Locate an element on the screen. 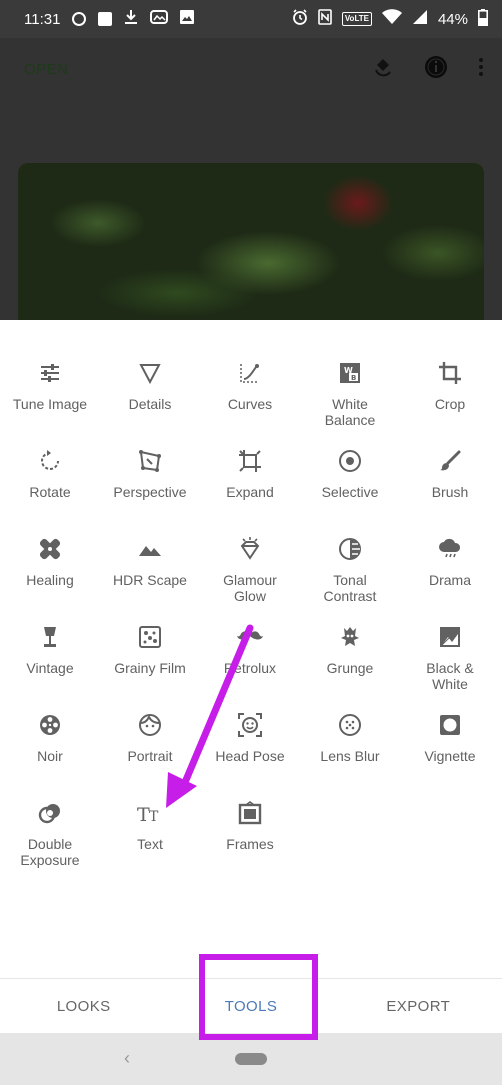 This screenshot has height=1085, width=502. tool-selective: Selective is located at coordinates (350, 474).